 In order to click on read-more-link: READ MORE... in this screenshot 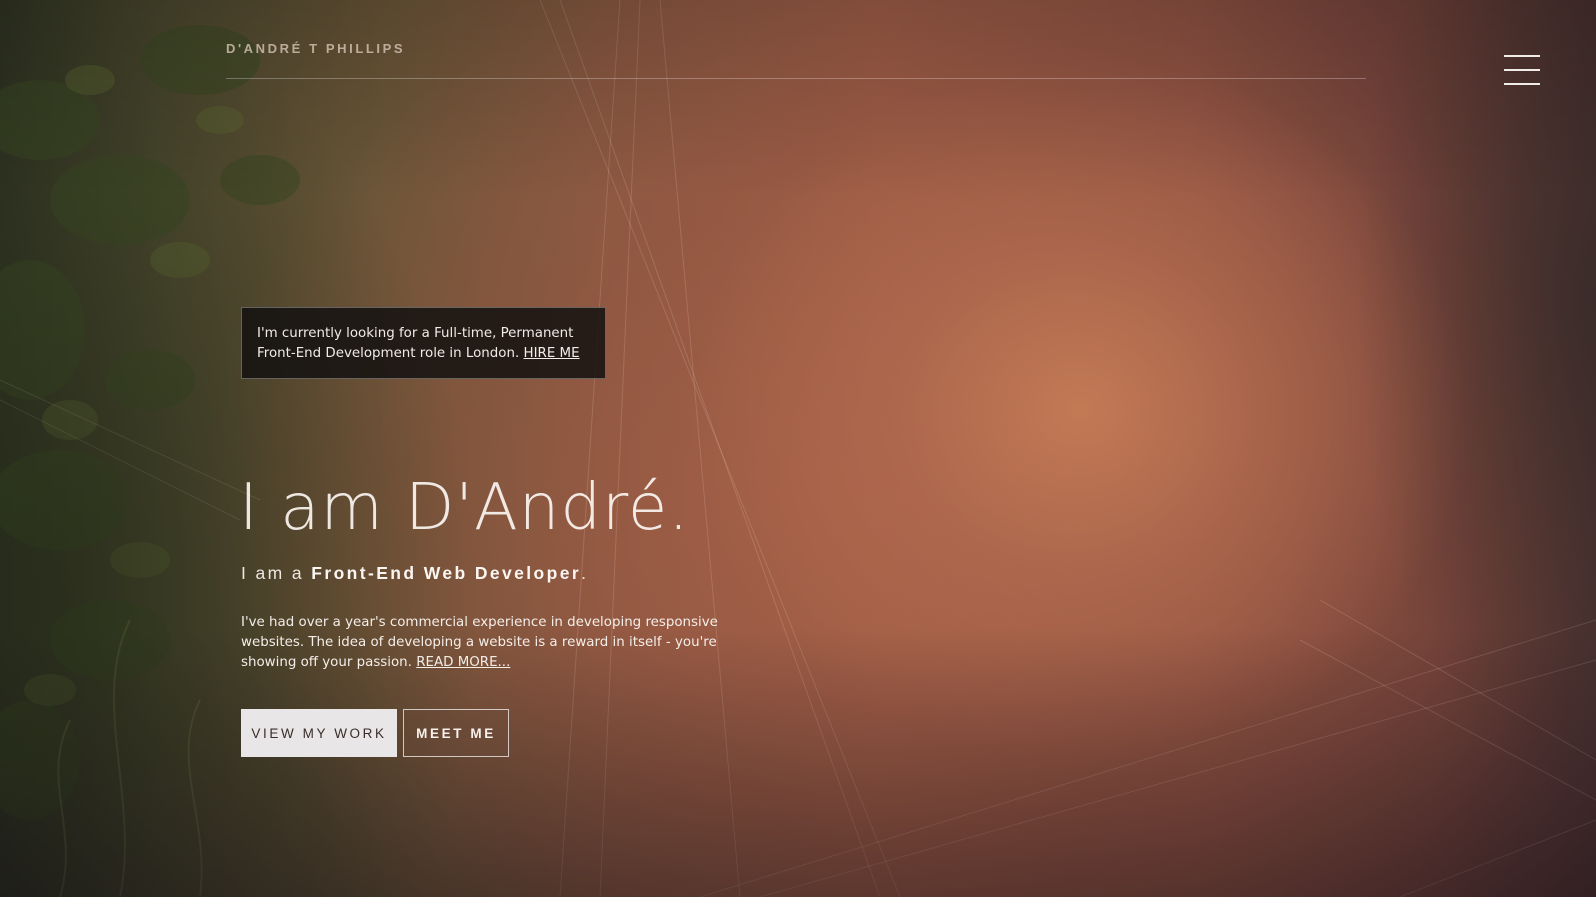, I will do `click(463, 662)`.